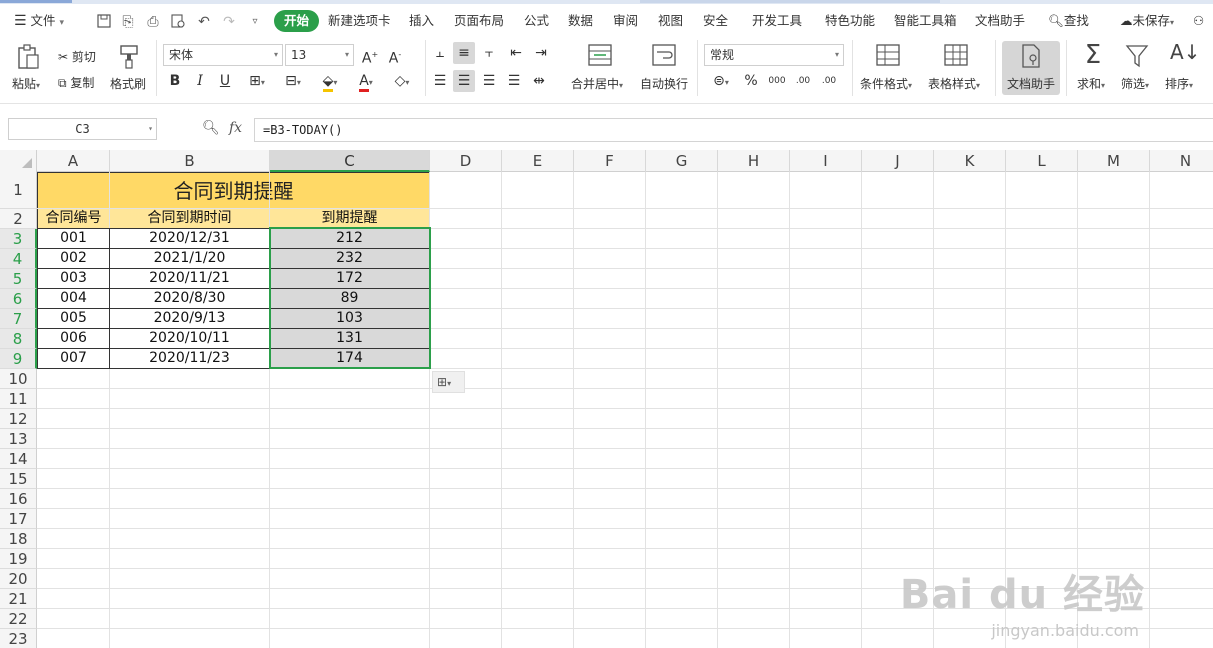  I want to click on number-format-select: 常规 ▾, so click(774, 55).